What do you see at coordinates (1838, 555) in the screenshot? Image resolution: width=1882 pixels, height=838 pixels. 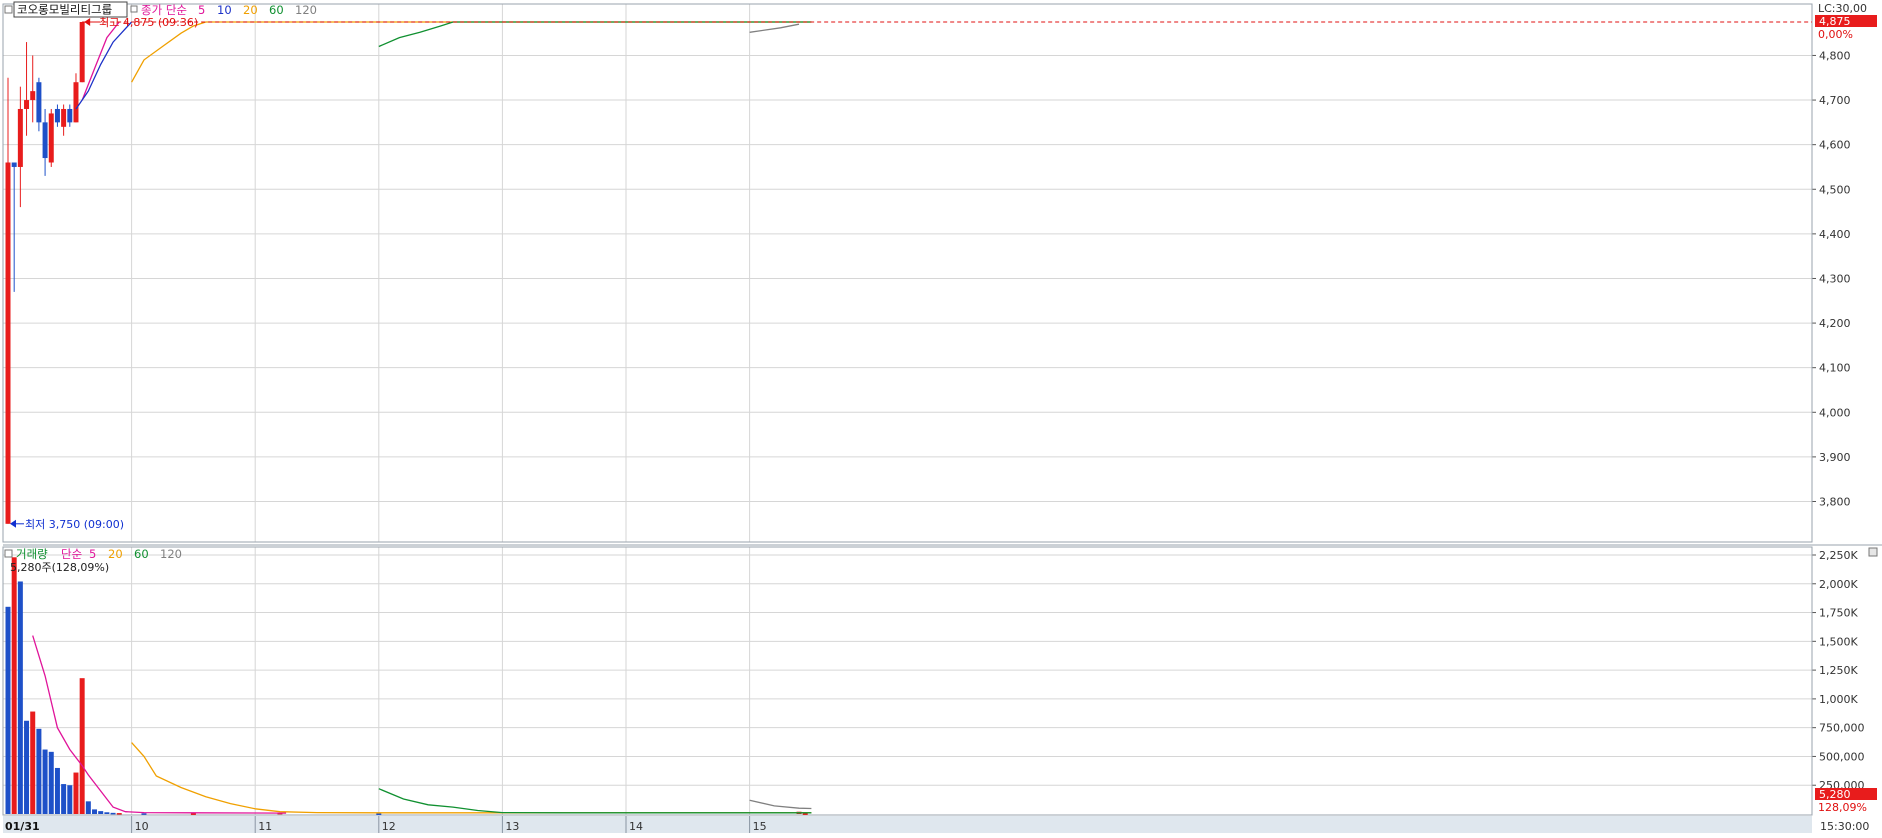 I see `volume-axis-label: 2,250K` at bounding box center [1838, 555].